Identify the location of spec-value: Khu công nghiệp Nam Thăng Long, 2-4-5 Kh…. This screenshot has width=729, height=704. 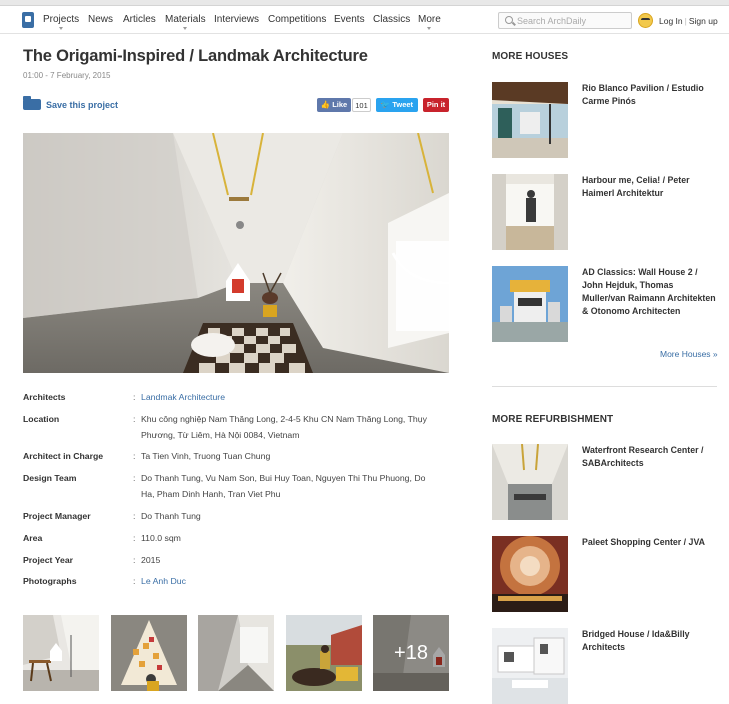
(284, 427).